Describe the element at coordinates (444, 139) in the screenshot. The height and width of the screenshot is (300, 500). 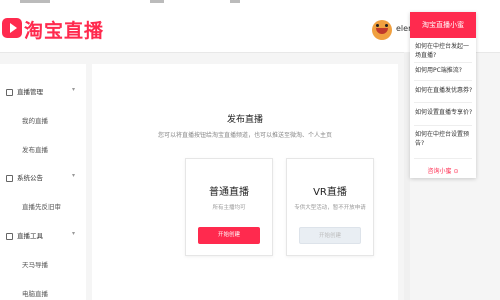
I see `help-question-link: 如何在中控台设置预告?` at that location.